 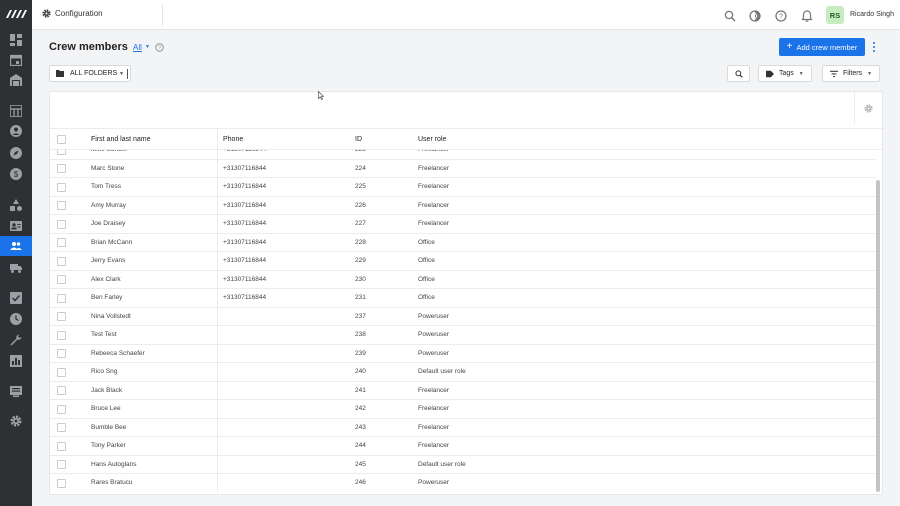 I want to click on cell-id: 224, so click(x=360, y=168).